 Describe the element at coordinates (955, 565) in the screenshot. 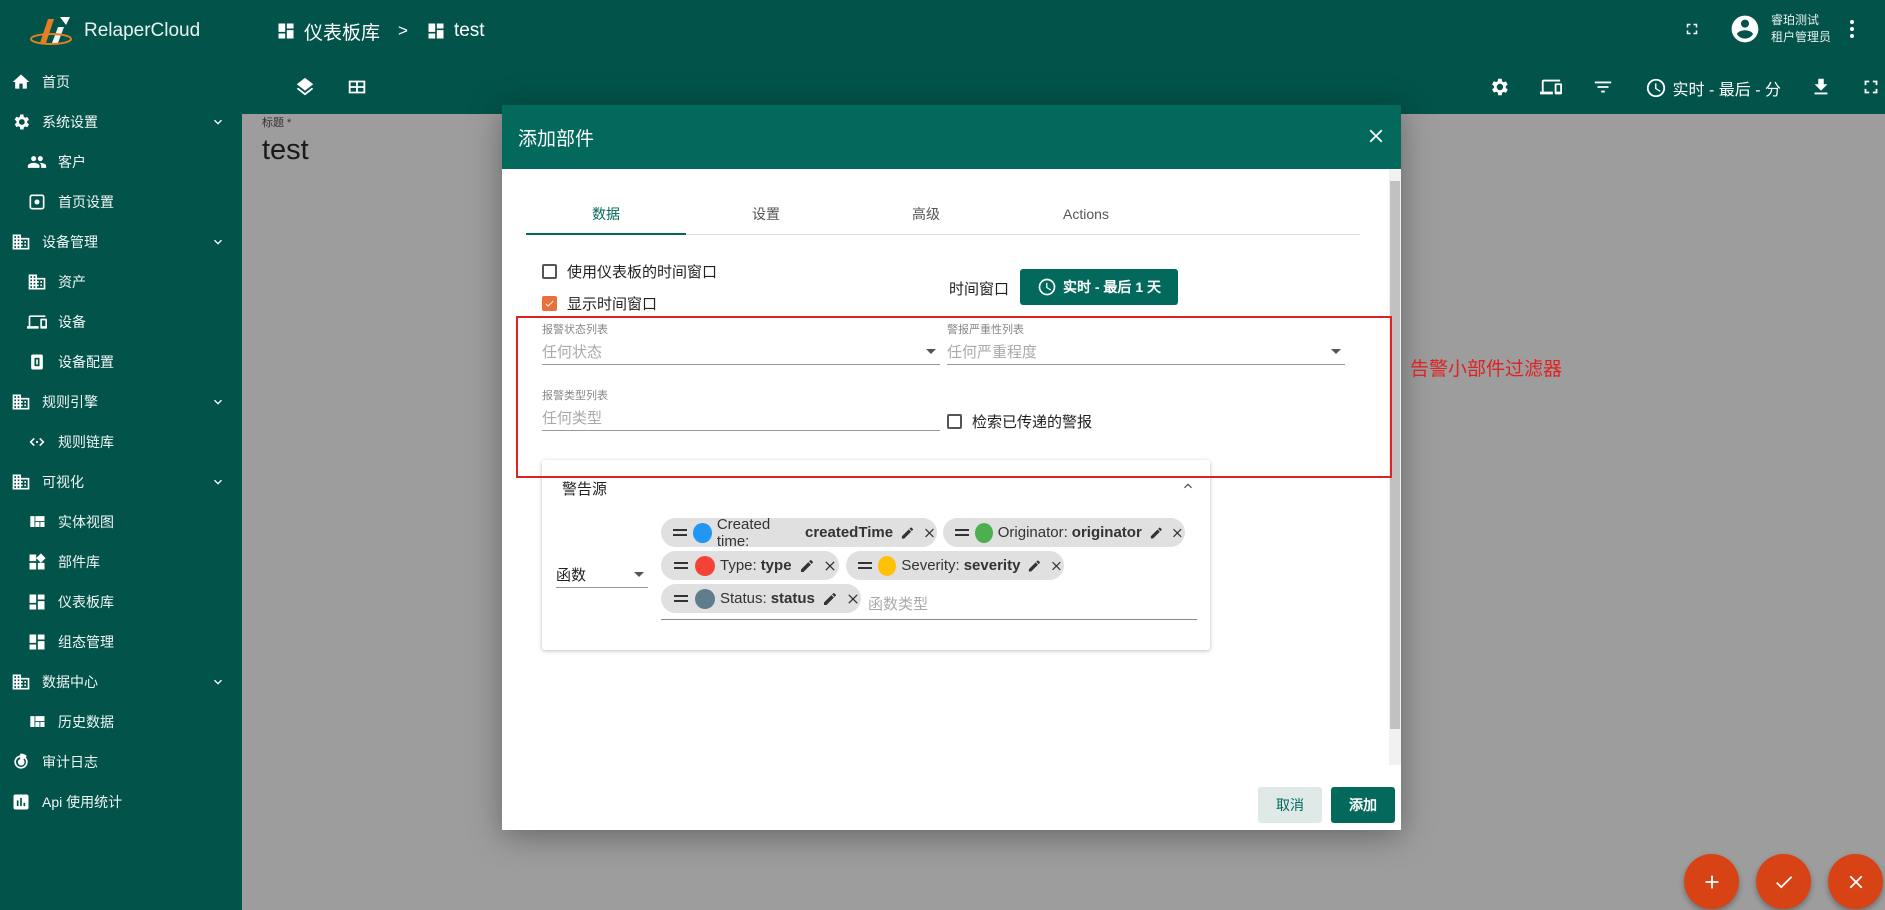

I see `data-key-chip: Severity: severity` at that location.